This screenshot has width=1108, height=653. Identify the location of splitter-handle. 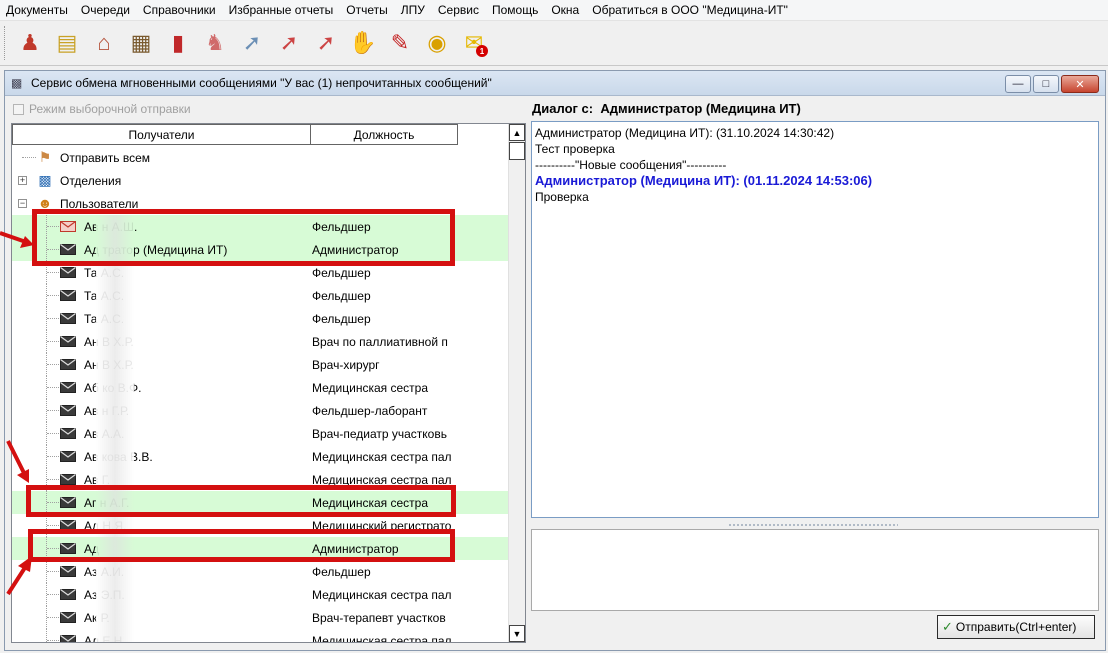
(813, 525).